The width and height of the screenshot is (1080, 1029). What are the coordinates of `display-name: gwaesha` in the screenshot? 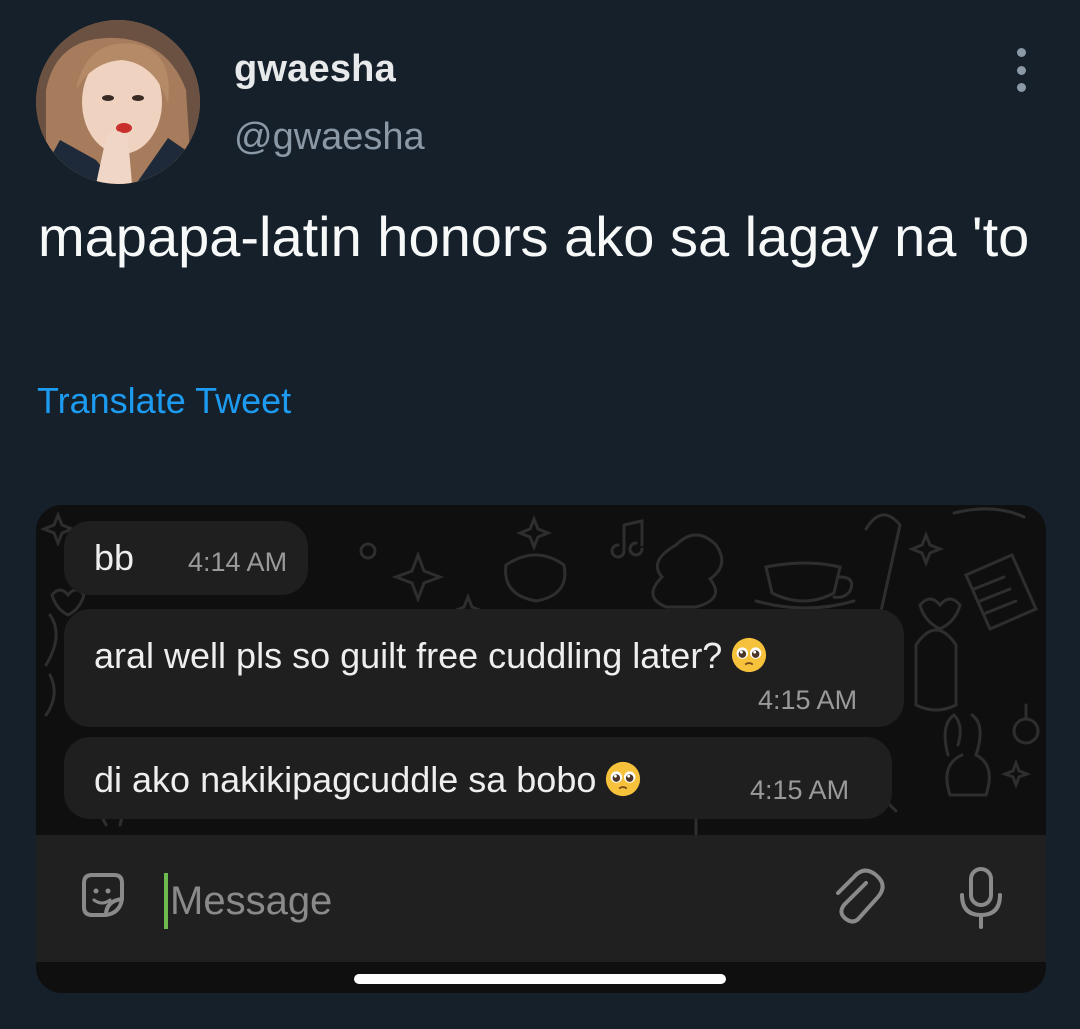 It's located at (315, 69).